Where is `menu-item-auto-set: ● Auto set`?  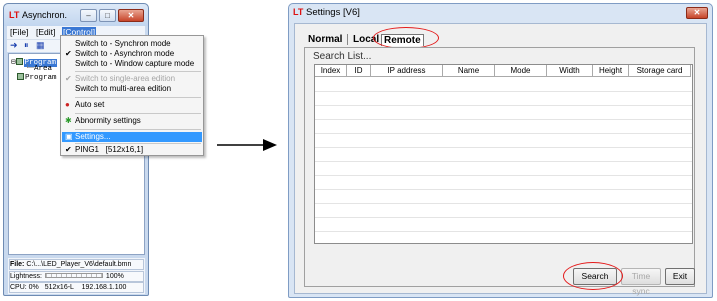 menu-item-auto-set: ● Auto set is located at coordinates (132, 105).